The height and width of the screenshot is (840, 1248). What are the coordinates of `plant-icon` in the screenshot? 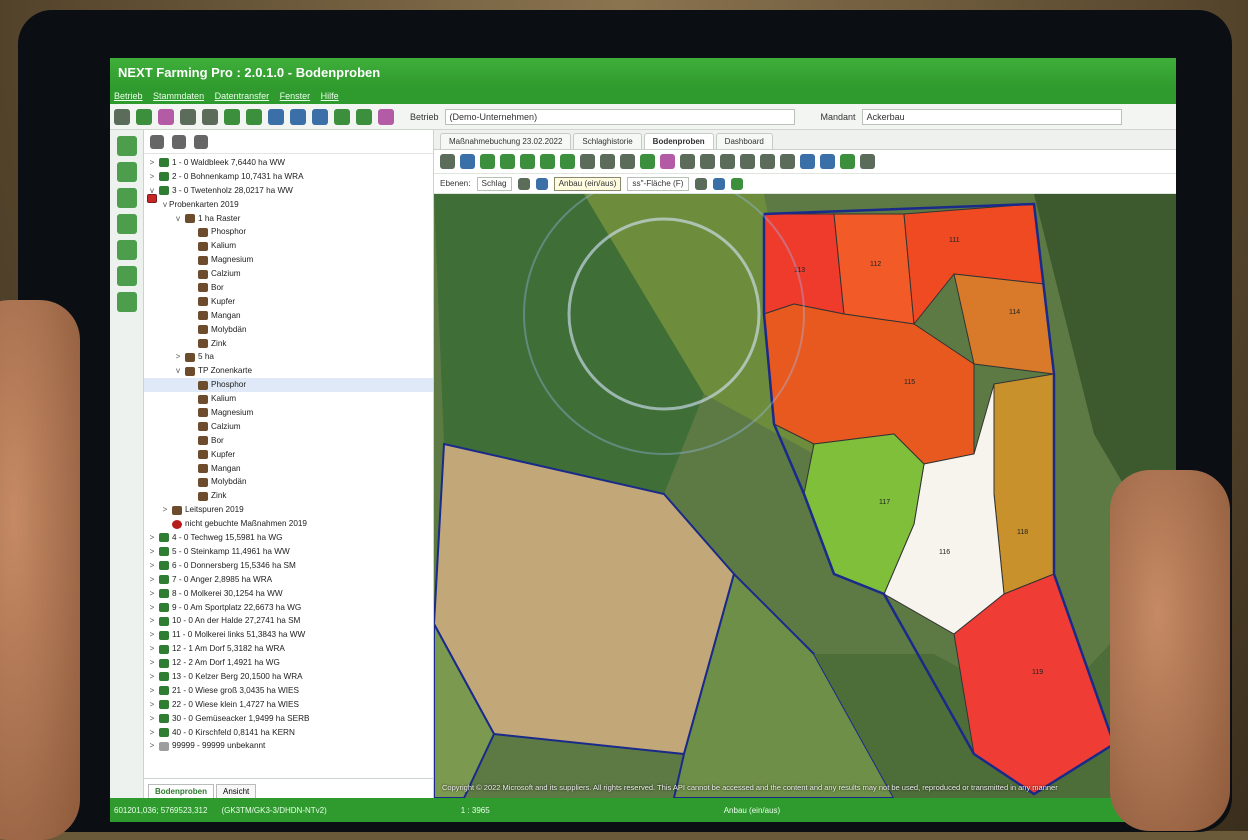 It's located at (254, 117).